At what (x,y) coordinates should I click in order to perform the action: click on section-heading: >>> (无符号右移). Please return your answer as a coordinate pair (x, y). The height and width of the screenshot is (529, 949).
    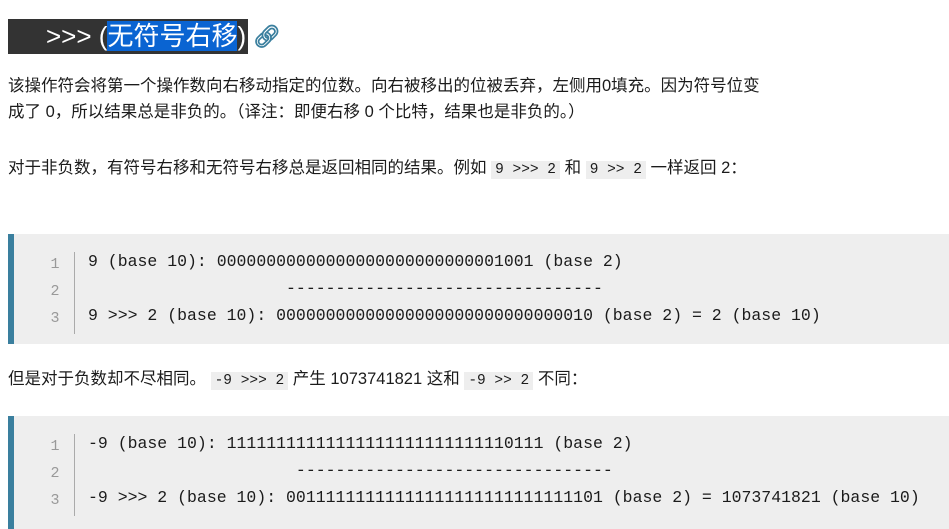
    Looking at the image, I should click on (128, 36).